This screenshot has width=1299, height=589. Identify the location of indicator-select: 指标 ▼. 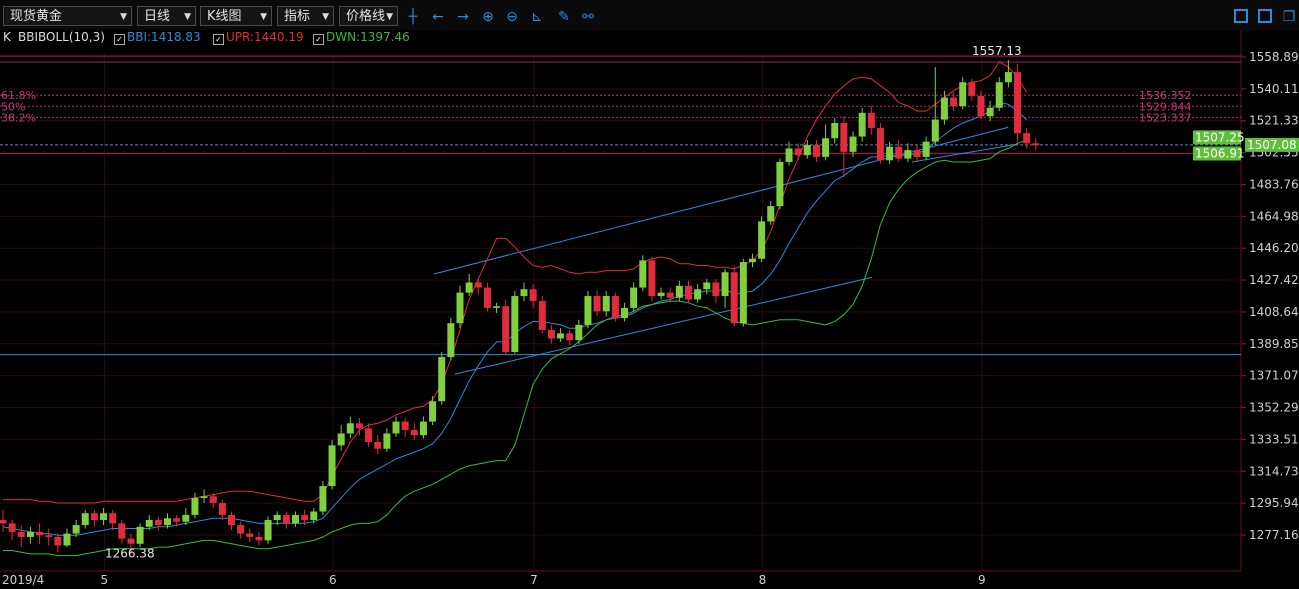
(305, 16).